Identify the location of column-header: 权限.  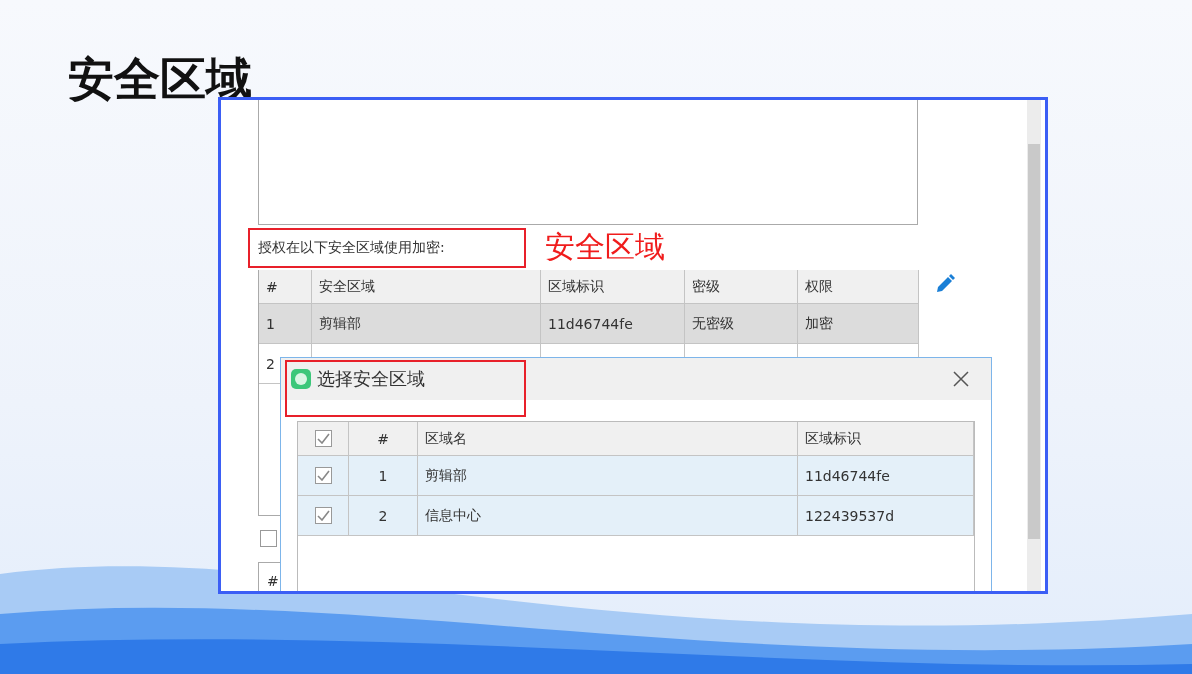
(858, 287).